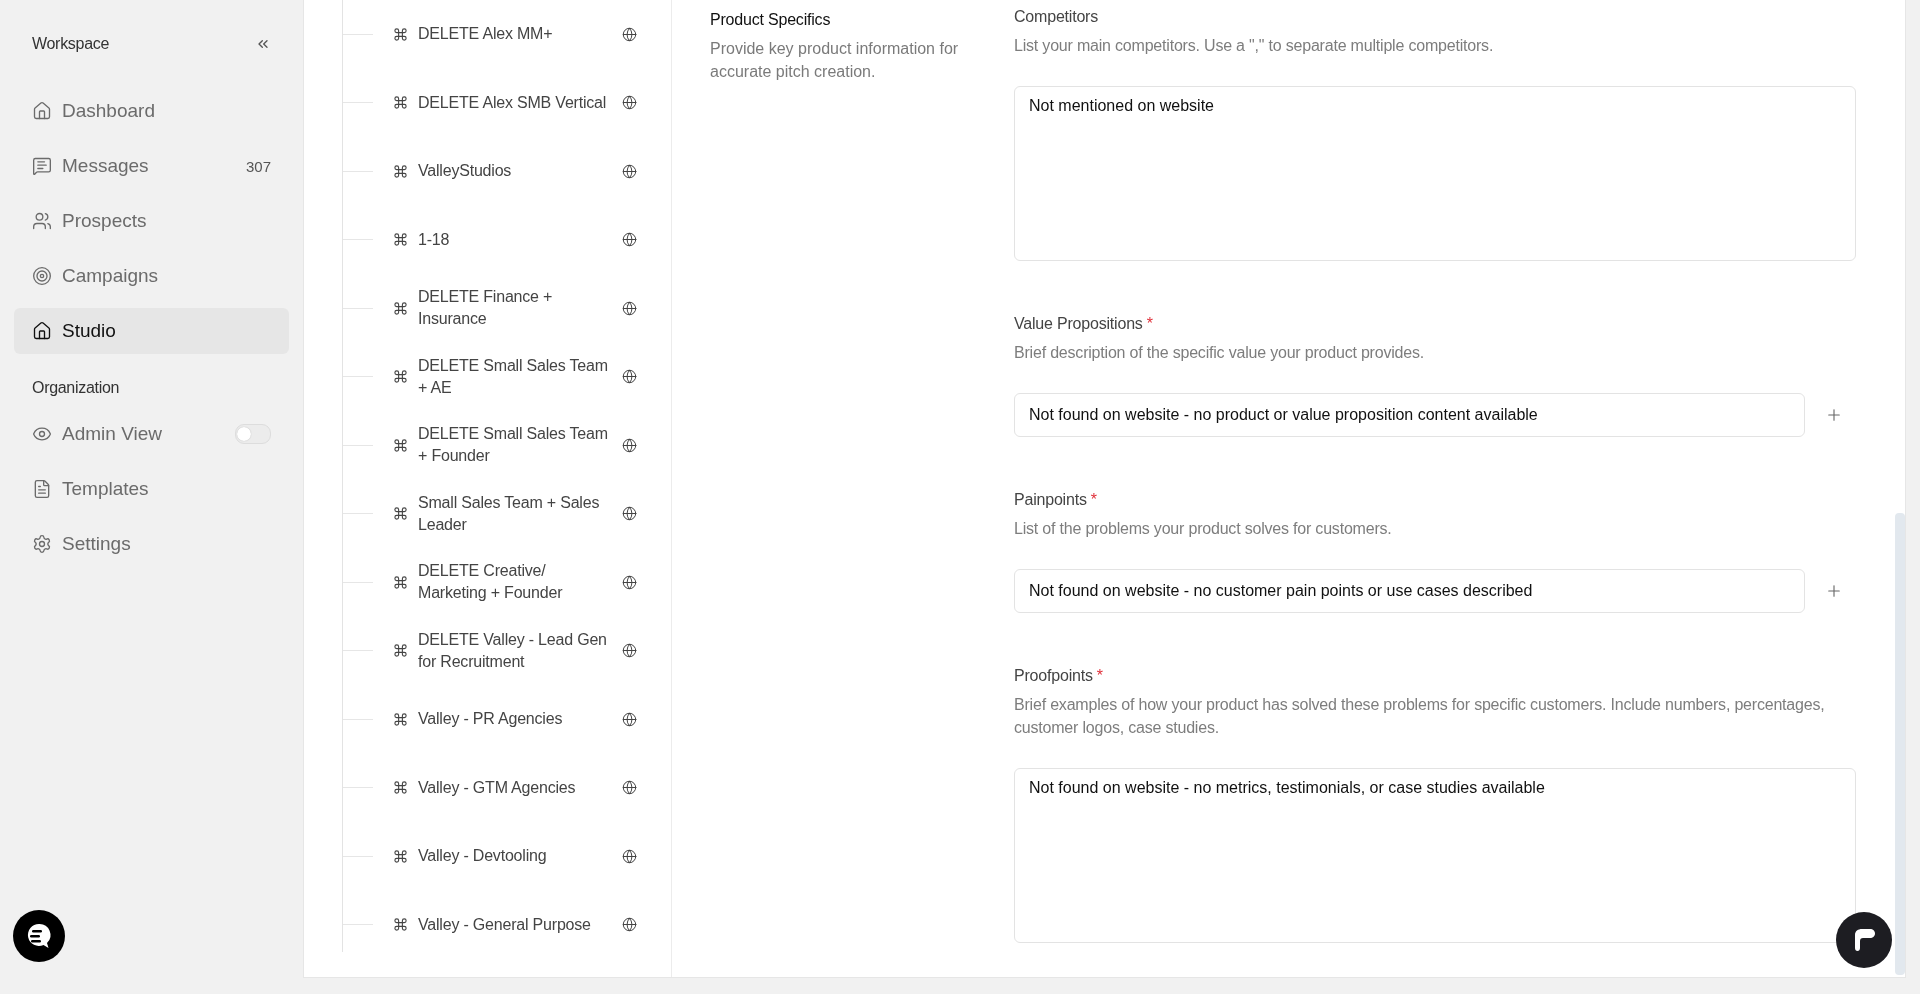 The width and height of the screenshot is (1920, 994). Describe the element at coordinates (253, 434) in the screenshot. I see `toggle-switch` at that location.